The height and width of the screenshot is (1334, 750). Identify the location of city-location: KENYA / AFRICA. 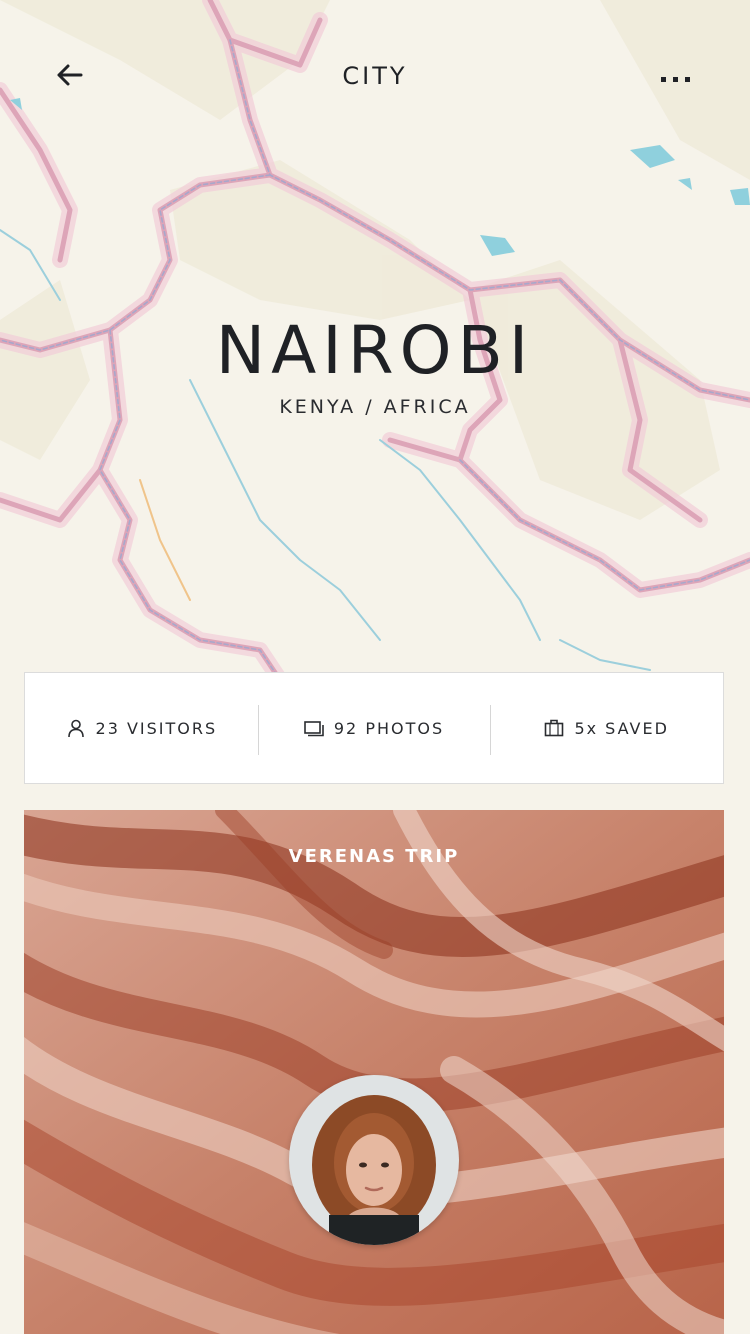
(375, 407).